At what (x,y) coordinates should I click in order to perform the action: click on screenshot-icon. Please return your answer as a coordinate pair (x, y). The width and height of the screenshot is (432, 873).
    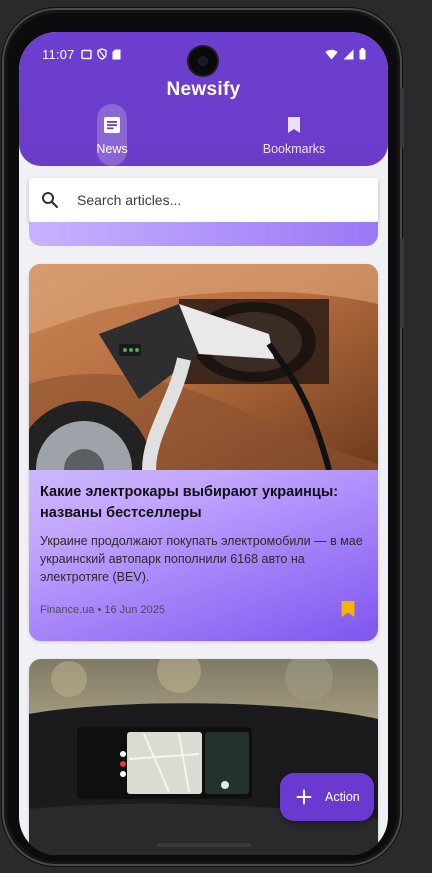
    Looking at the image, I should click on (86, 54).